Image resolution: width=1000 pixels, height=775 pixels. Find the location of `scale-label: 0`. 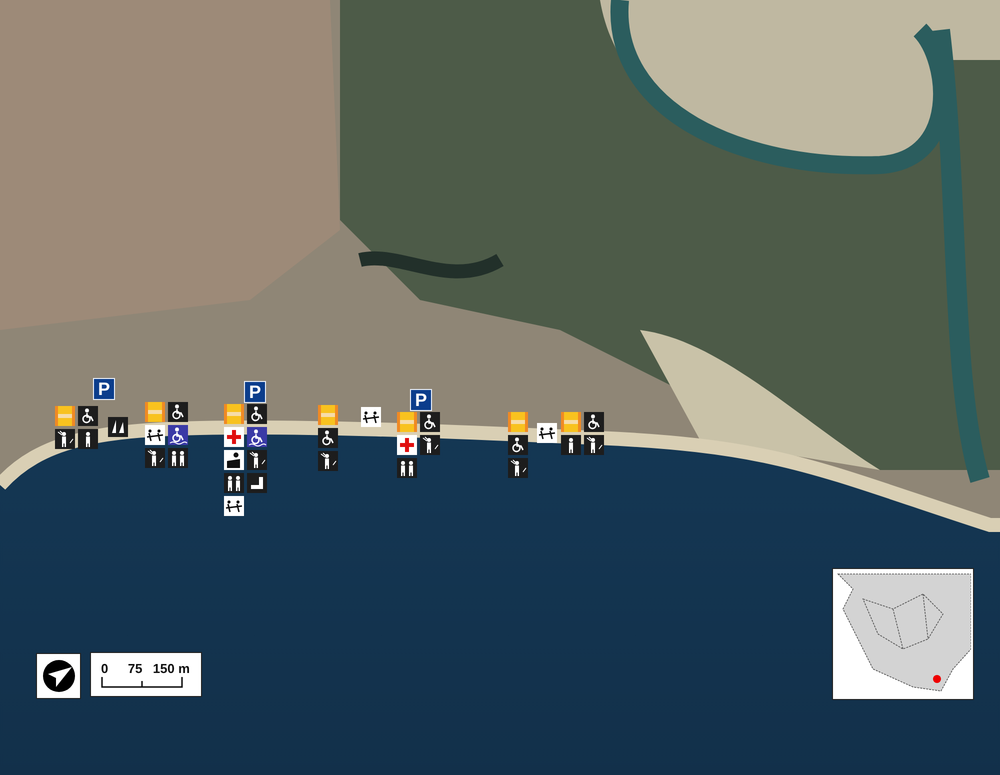

scale-label: 0 is located at coordinates (105, 668).